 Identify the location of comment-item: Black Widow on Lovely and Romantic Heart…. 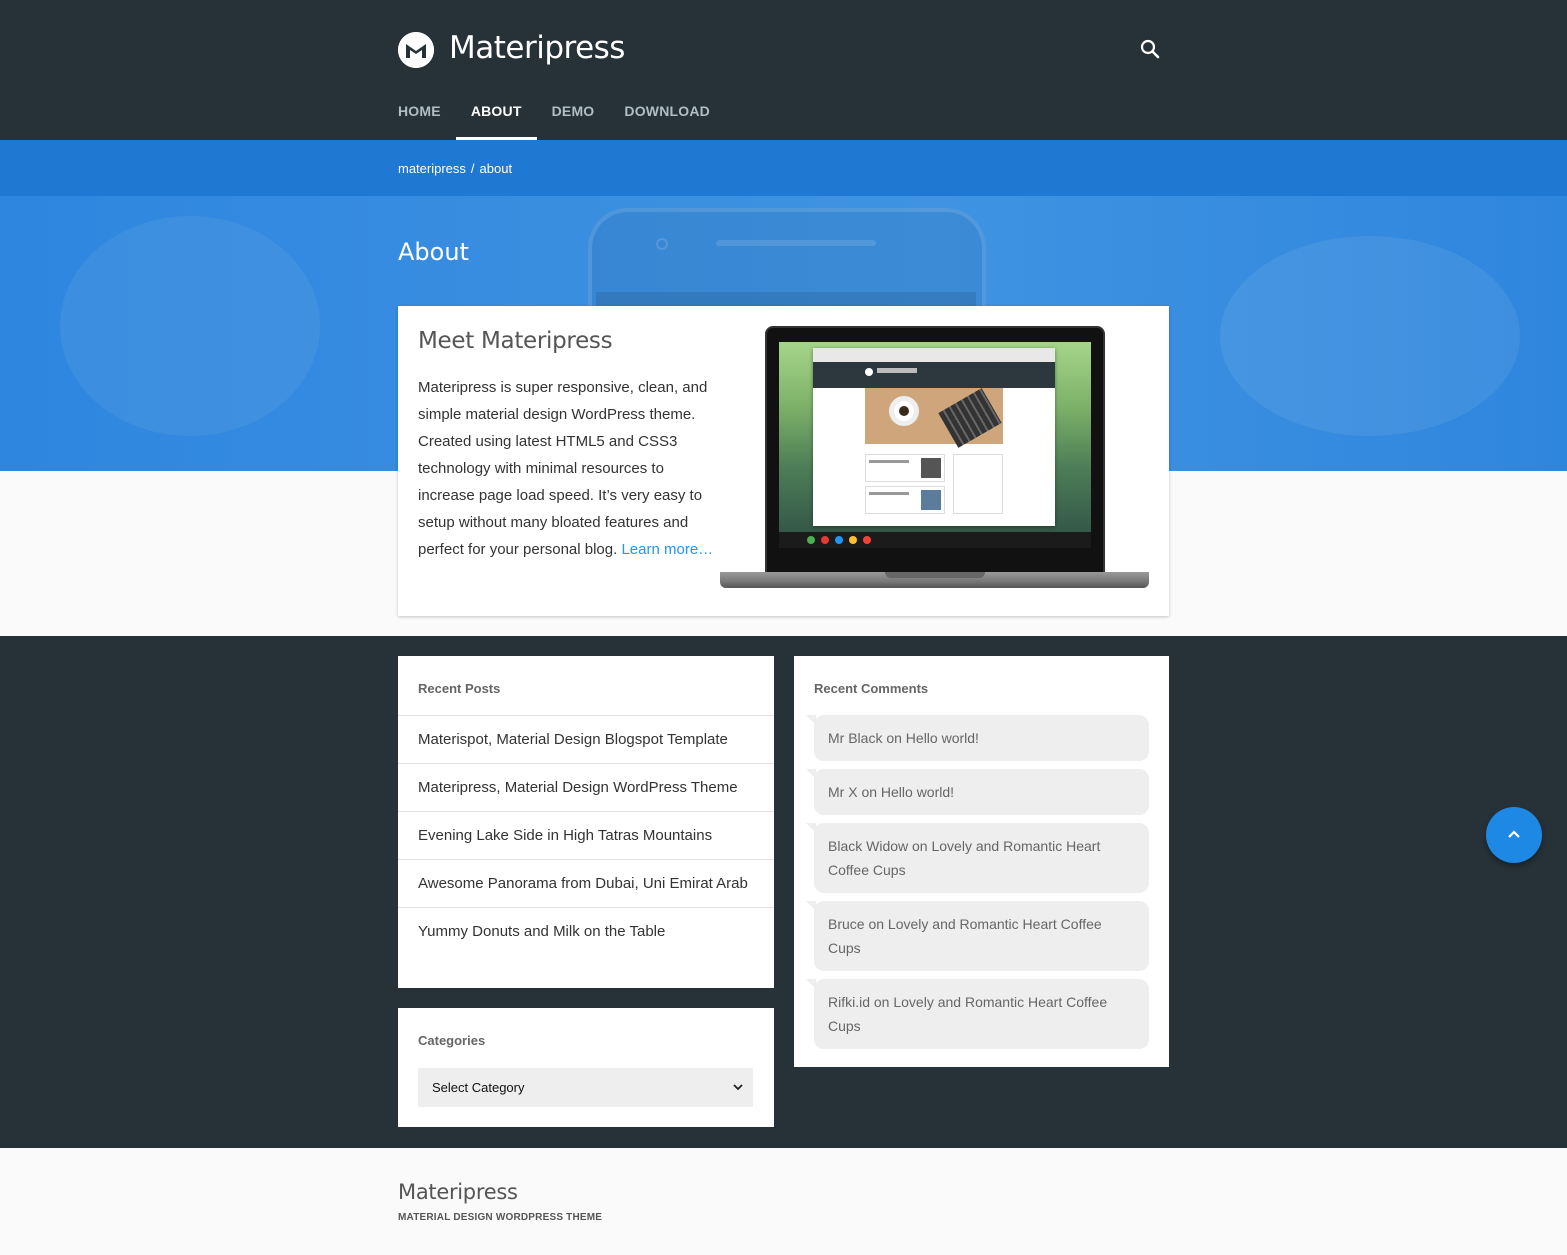
(977, 858).